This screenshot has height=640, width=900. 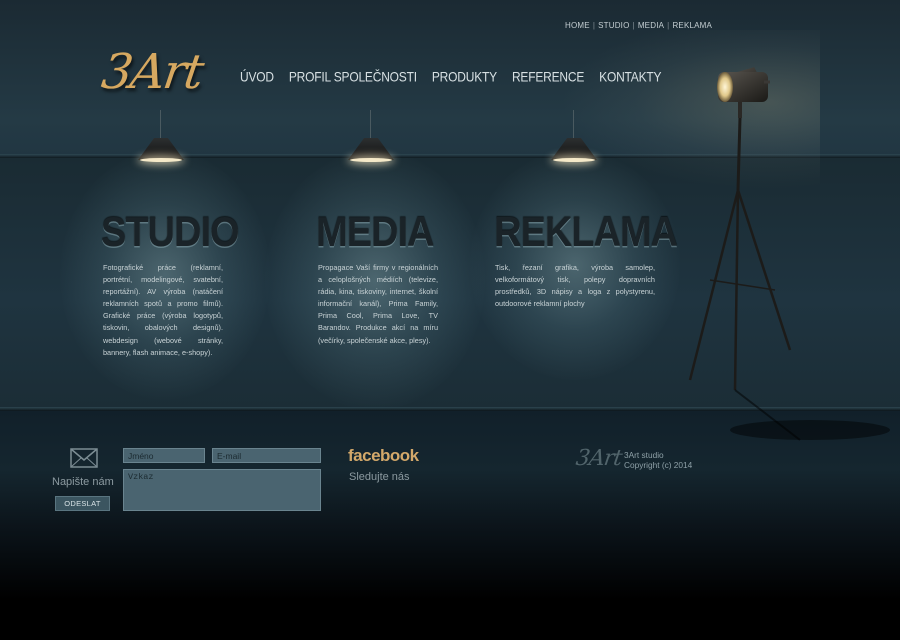 I want to click on top-links: HOME | STUDIO | MEDIA | REKLAMA, so click(x=638, y=25).